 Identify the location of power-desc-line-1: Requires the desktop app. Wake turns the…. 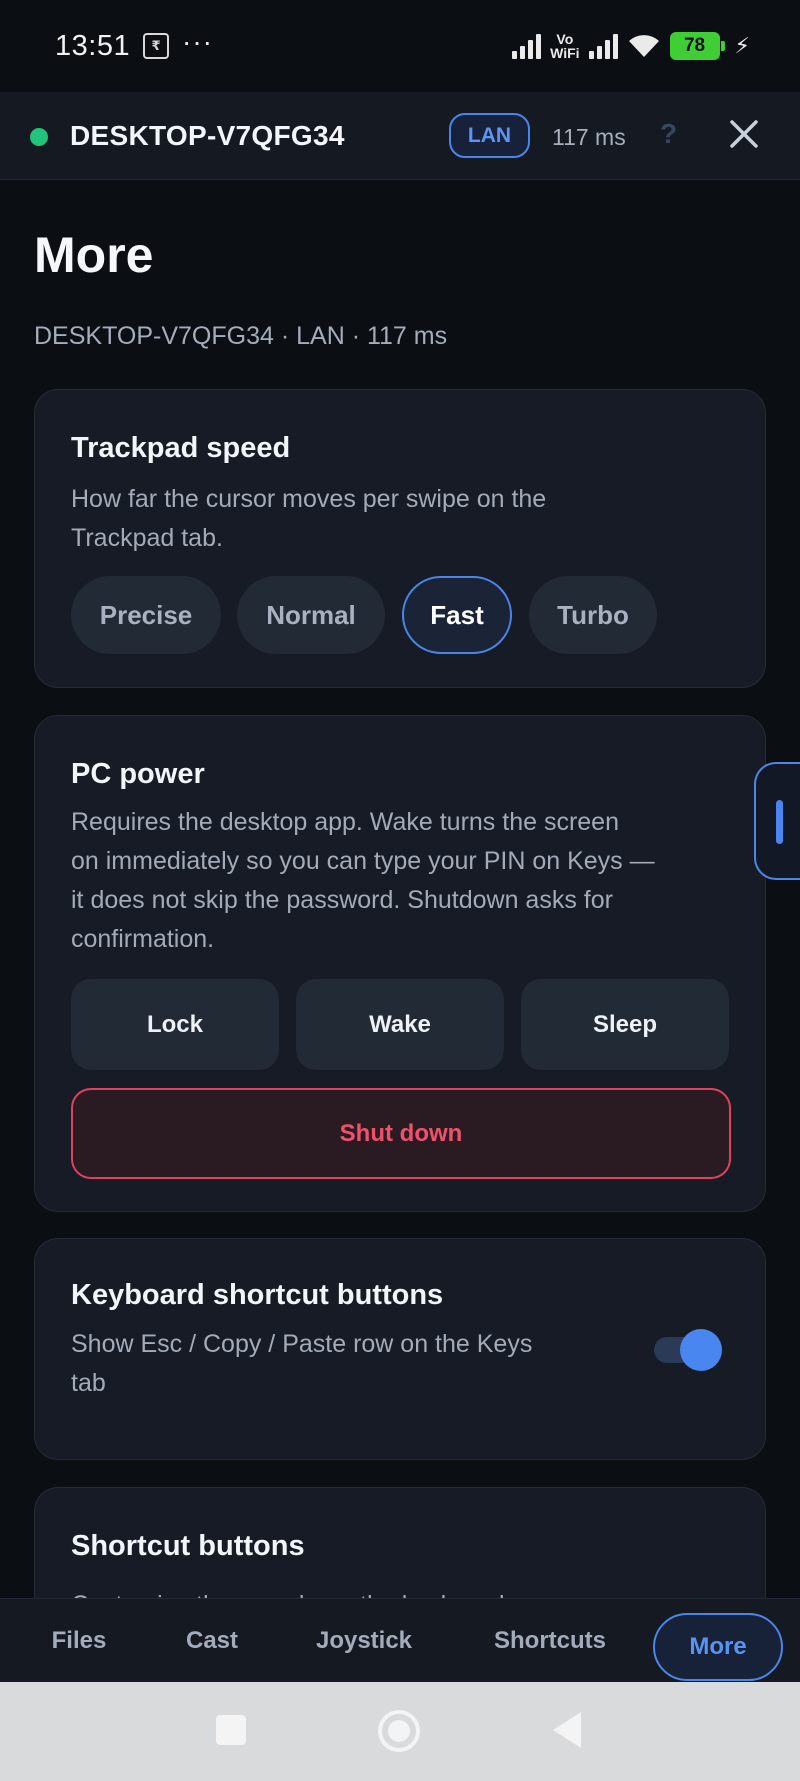
(345, 822).